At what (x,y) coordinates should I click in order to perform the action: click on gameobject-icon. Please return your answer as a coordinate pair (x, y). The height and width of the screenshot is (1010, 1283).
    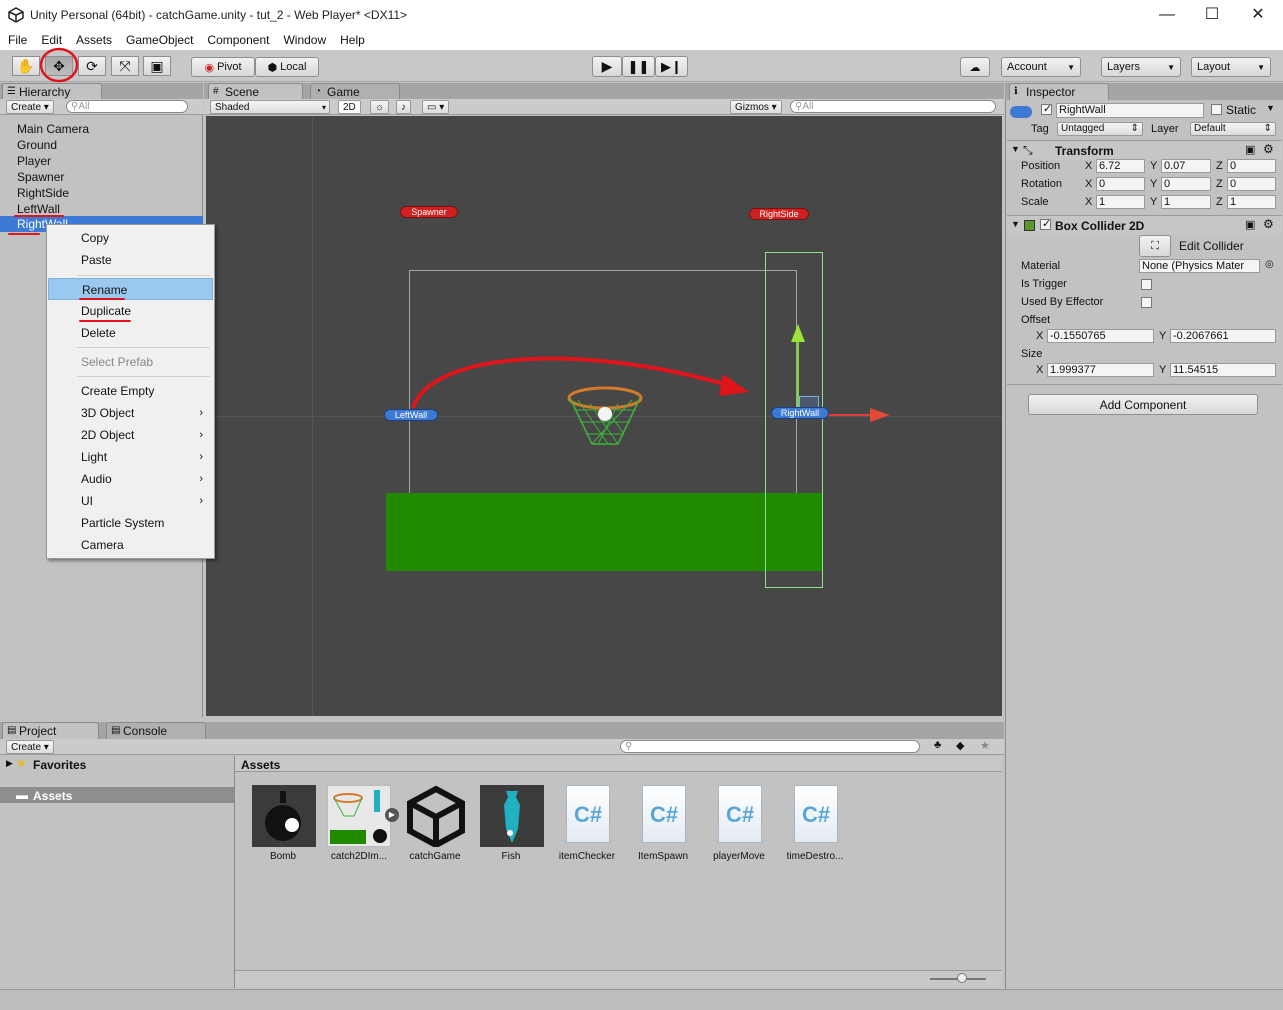
    Looking at the image, I should click on (1021, 112).